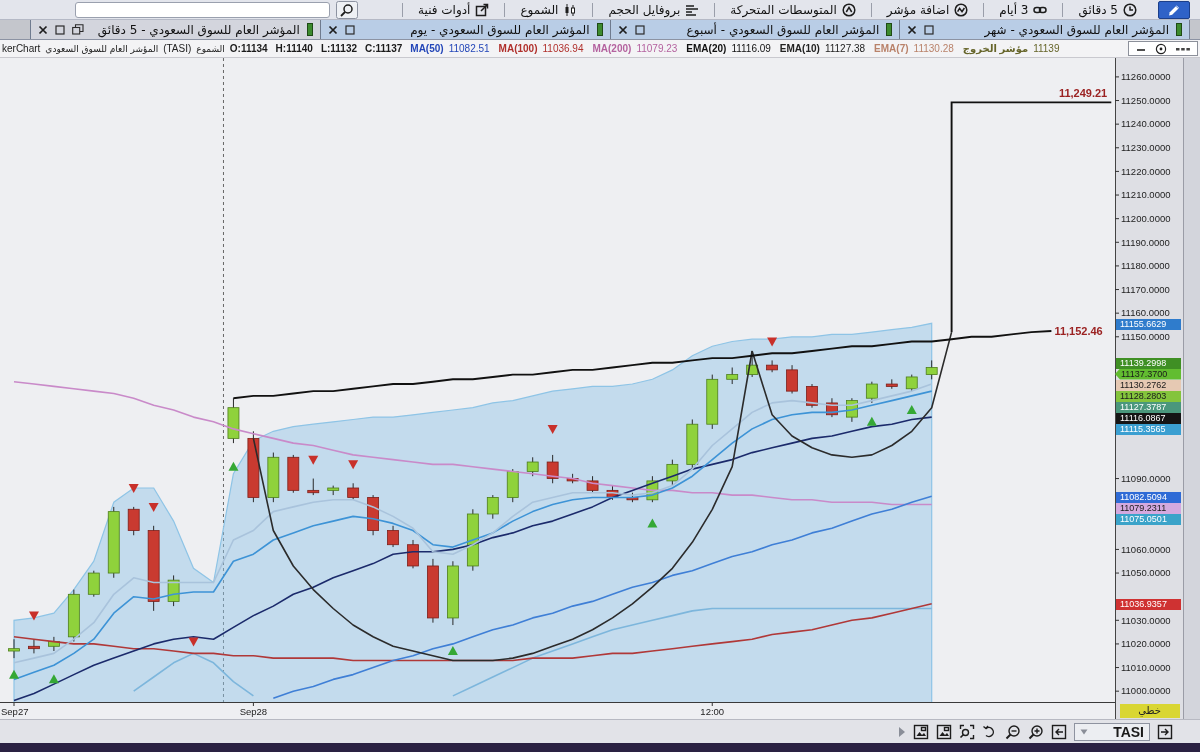  What do you see at coordinates (1148, 508) in the screenshot?
I see `price-tag: 11079.2311` at bounding box center [1148, 508].